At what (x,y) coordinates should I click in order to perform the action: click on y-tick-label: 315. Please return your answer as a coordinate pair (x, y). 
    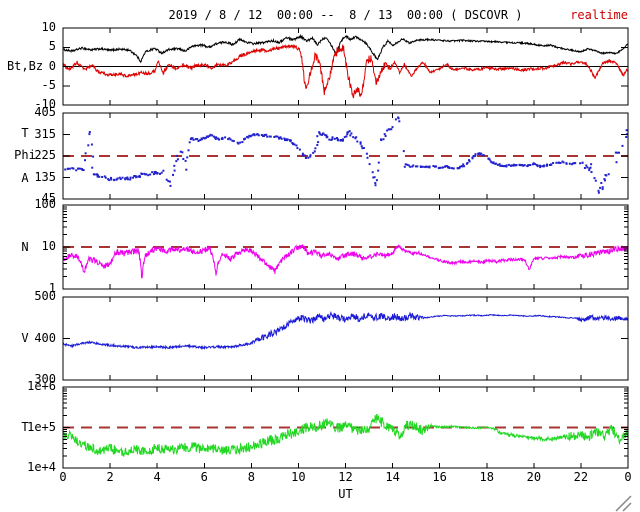
    Looking at the image, I should click on (45, 133).